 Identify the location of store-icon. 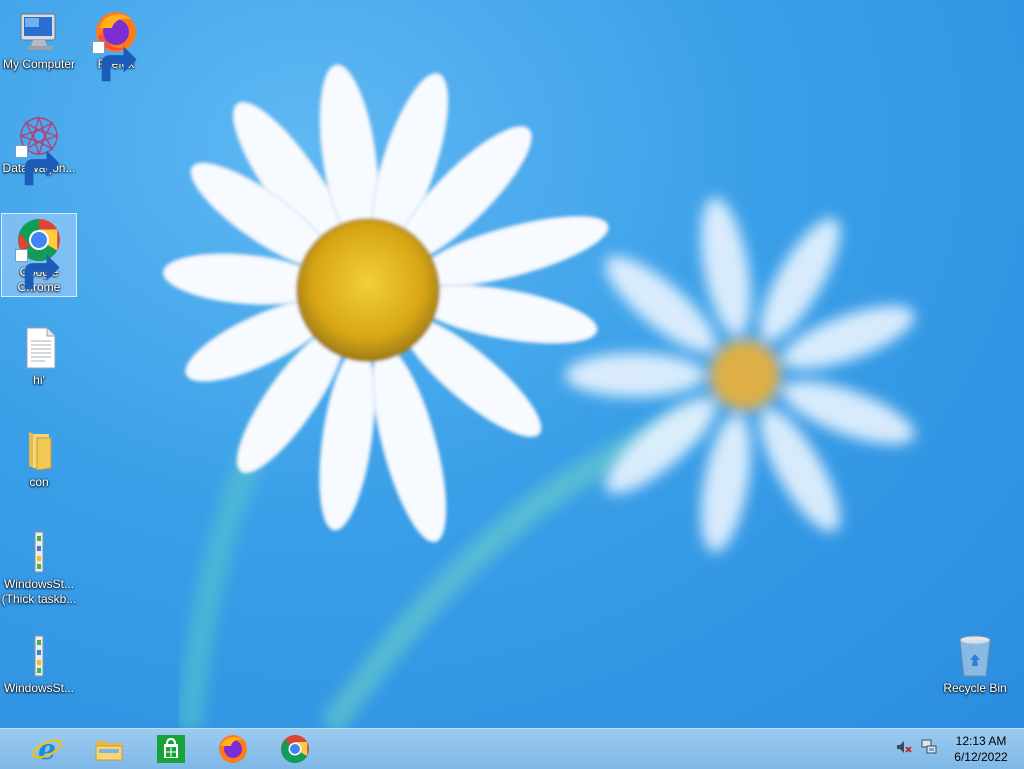
(171, 749).